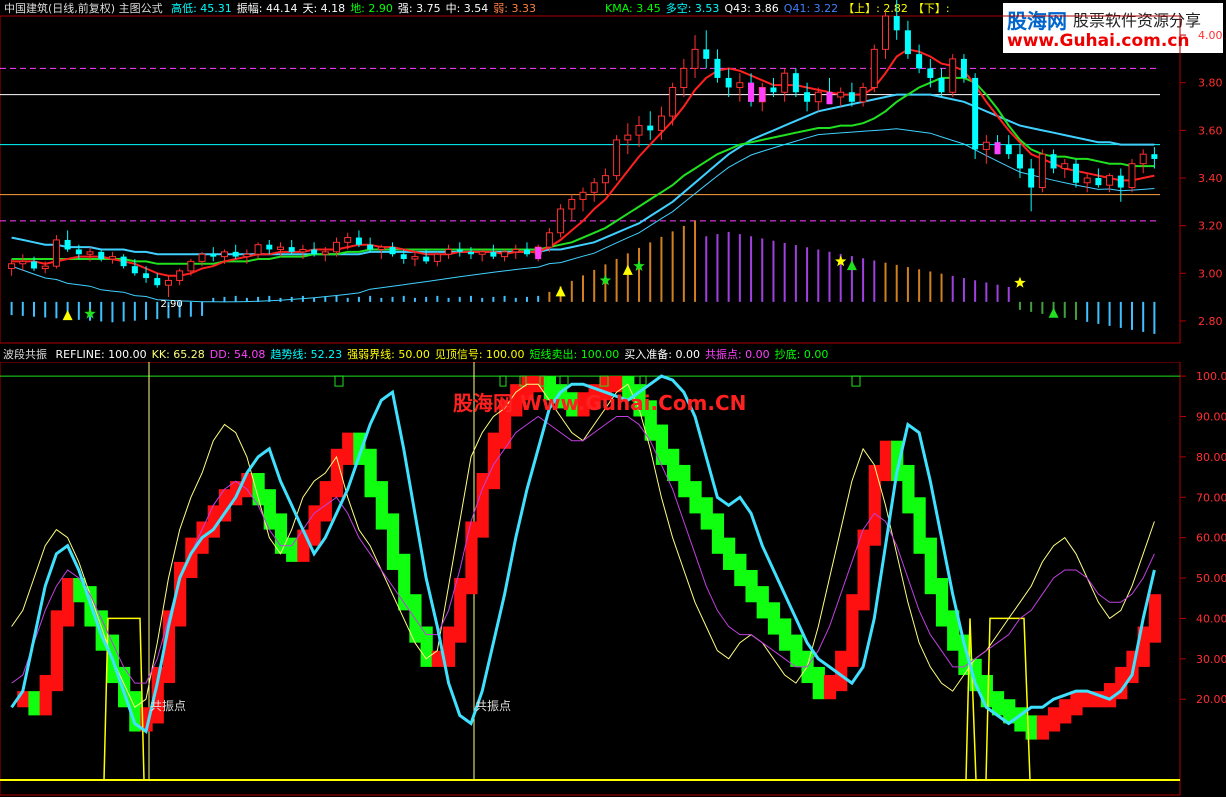  Describe the element at coordinates (306, 354) in the screenshot. I see `sub-value-3: 趋势线: 52.23` at that location.